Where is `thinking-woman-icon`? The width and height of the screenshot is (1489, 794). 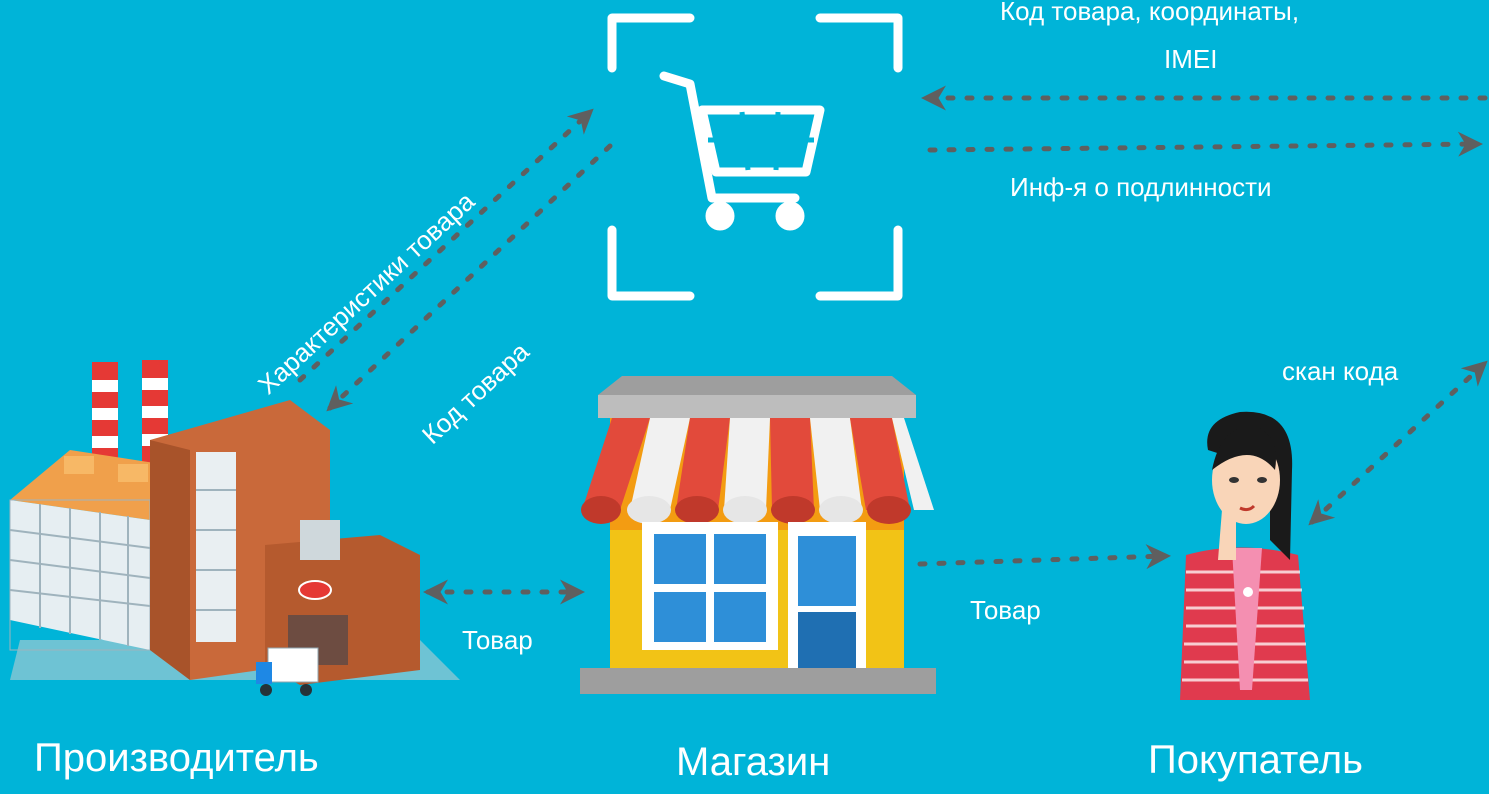 thinking-woman-icon is located at coordinates (1245, 555).